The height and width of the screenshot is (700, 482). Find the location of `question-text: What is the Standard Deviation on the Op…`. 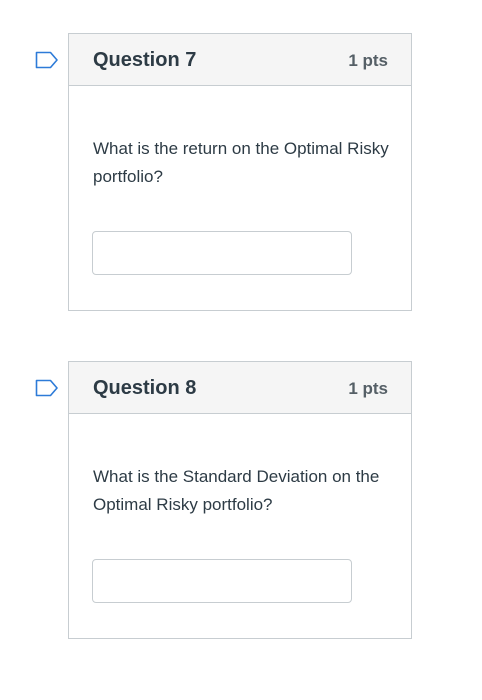

question-text: What is the Standard Deviation on the Op… is located at coordinates (236, 490).